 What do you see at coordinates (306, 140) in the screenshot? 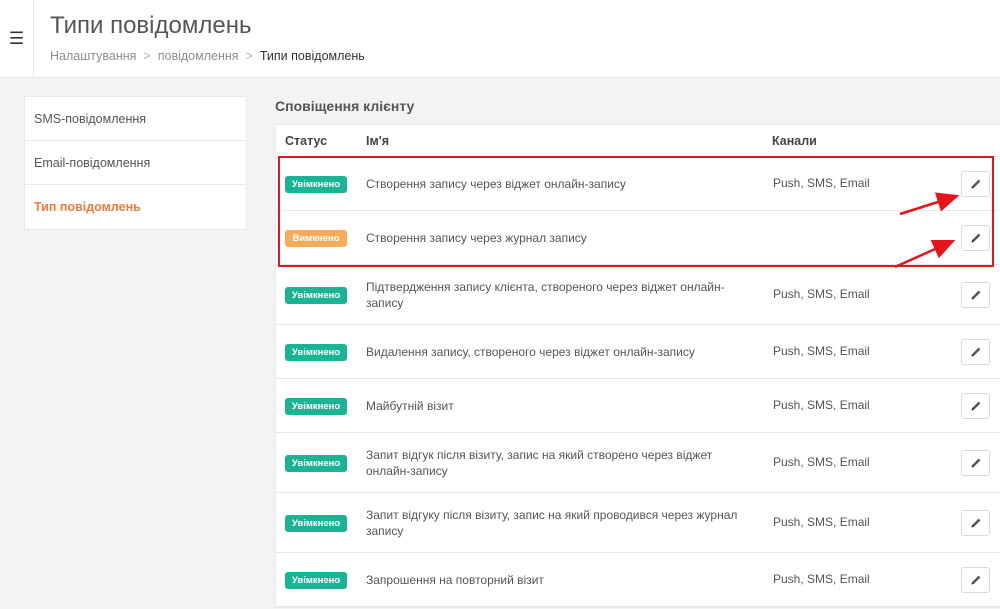
I see `column-header-status: Статус` at bounding box center [306, 140].